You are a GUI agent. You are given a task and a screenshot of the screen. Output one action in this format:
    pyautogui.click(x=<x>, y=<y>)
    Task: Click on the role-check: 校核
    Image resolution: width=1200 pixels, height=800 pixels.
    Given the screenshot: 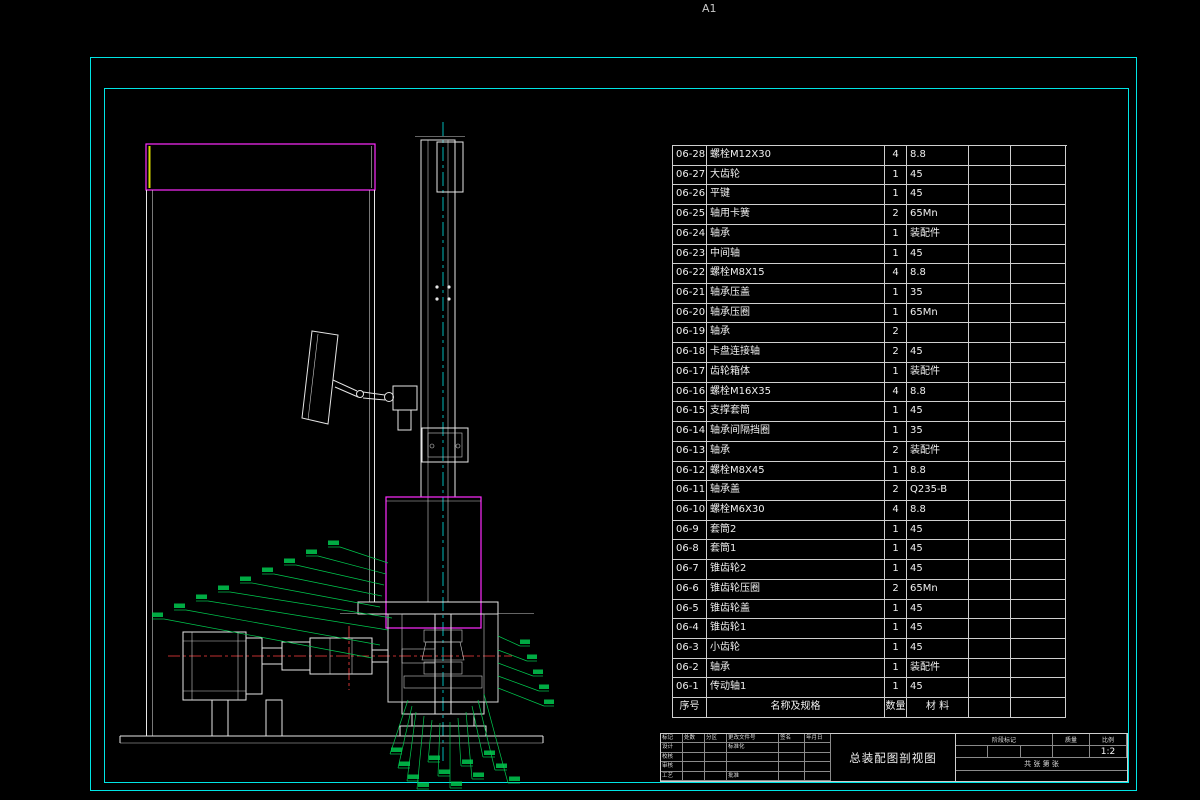 What is the action you would take?
    pyautogui.click(x=672, y=757)
    